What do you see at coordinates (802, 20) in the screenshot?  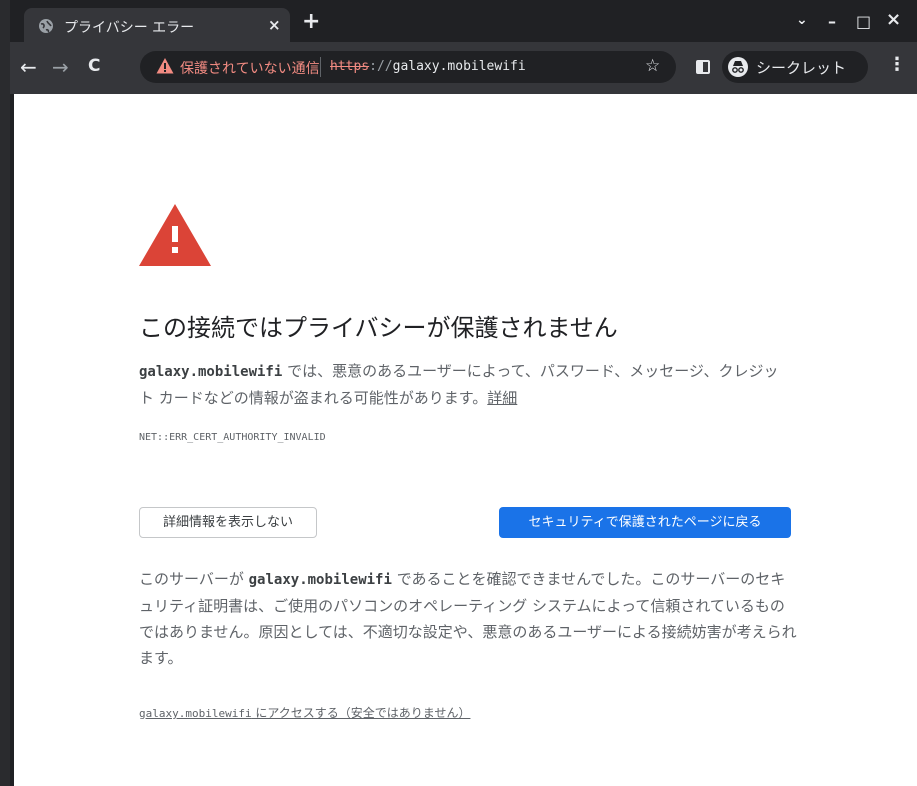 I see `tab-search-icon: ⌄` at bounding box center [802, 20].